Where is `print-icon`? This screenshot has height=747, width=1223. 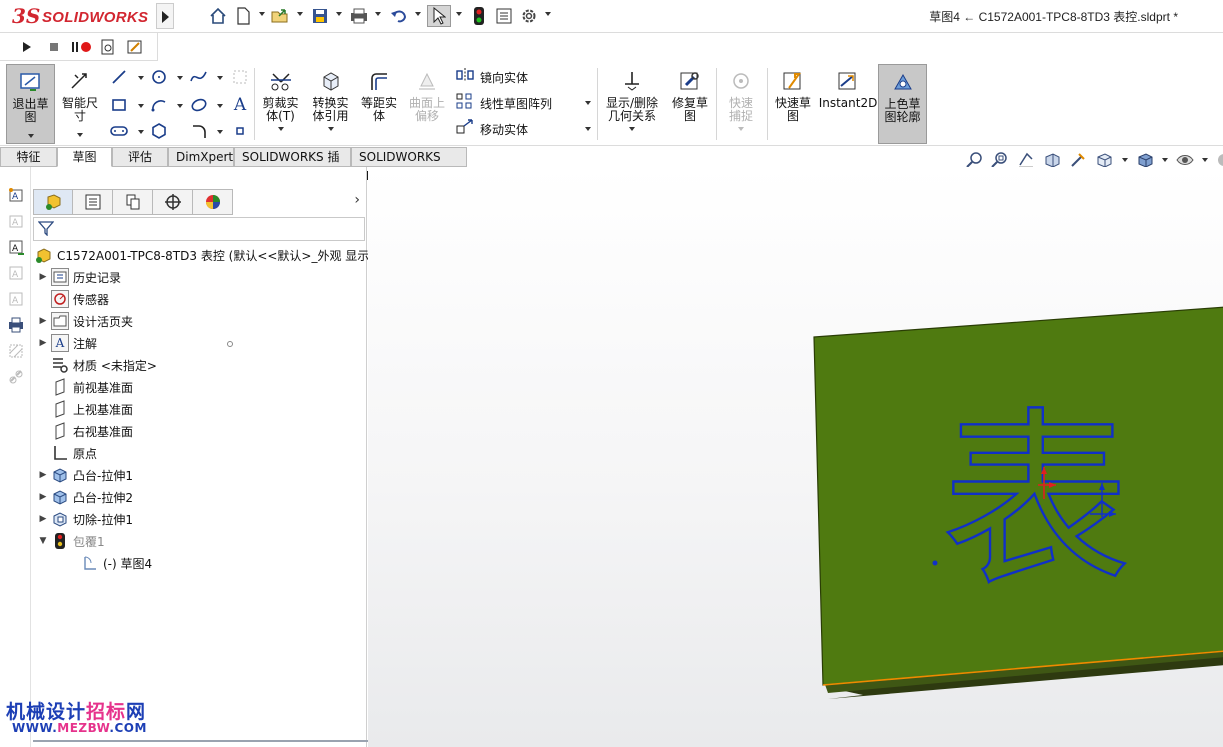 print-icon is located at coordinates (359, 16).